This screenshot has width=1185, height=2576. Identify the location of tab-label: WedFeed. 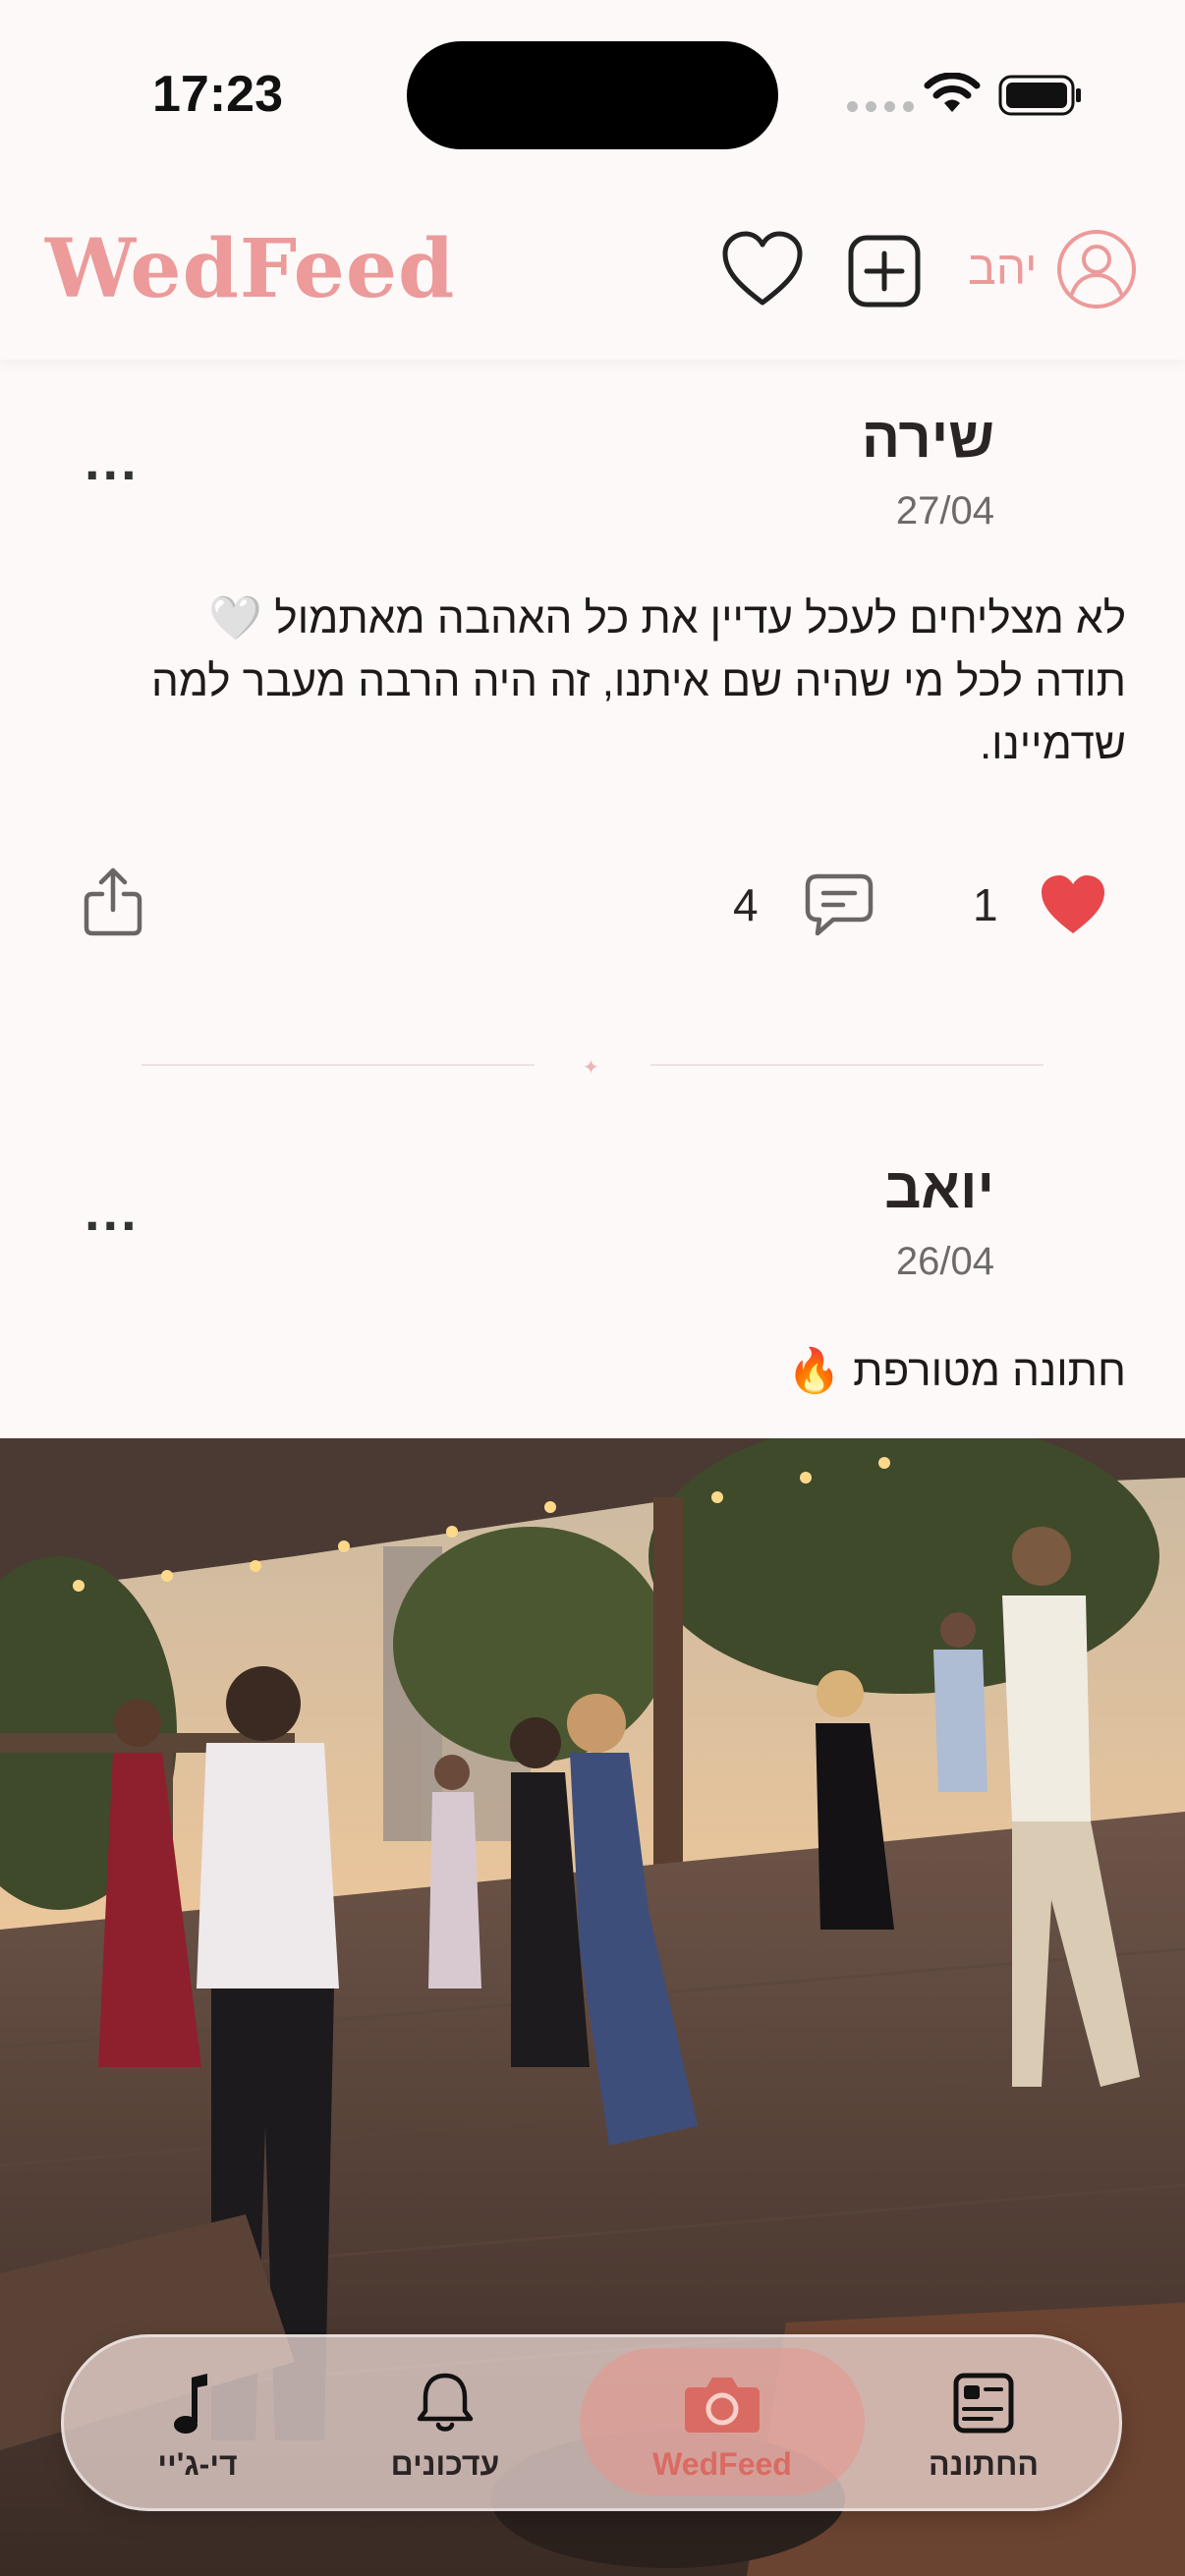
(722, 2464).